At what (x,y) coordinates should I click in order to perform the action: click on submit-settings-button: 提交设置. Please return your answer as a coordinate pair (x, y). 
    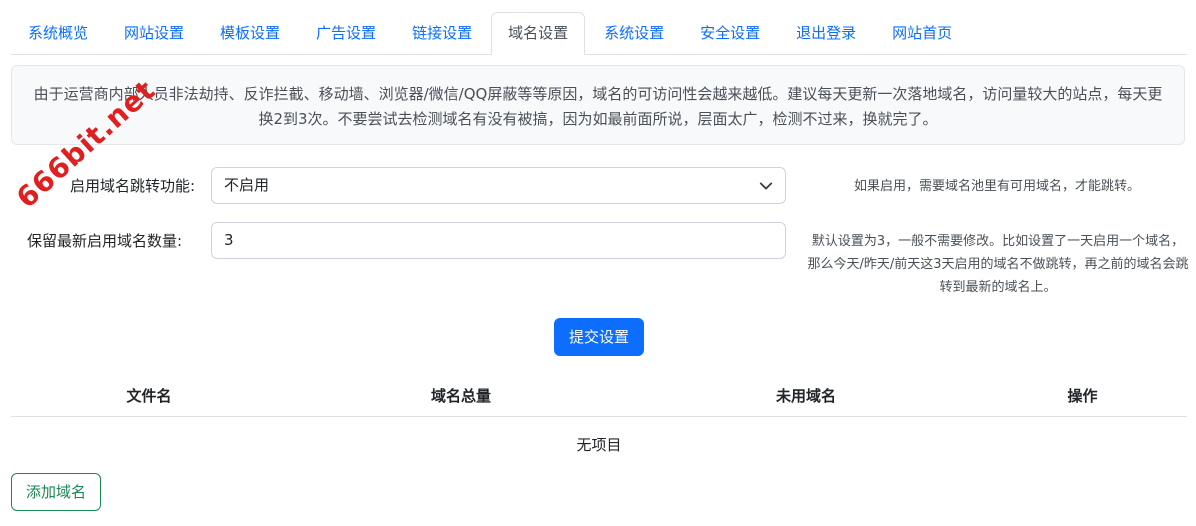
    Looking at the image, I should click on (599, 337).